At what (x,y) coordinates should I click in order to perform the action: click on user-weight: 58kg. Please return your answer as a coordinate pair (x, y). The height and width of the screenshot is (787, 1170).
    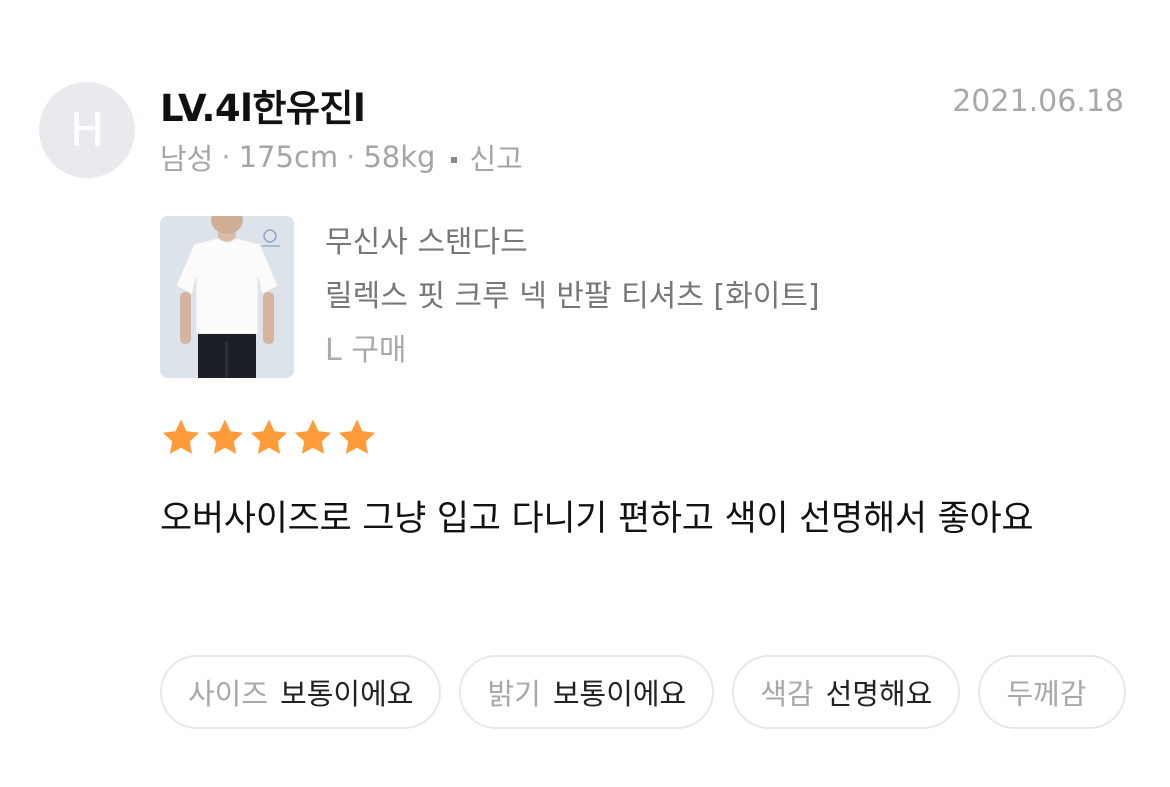
    Looking at the image, I should click on (399, 157).